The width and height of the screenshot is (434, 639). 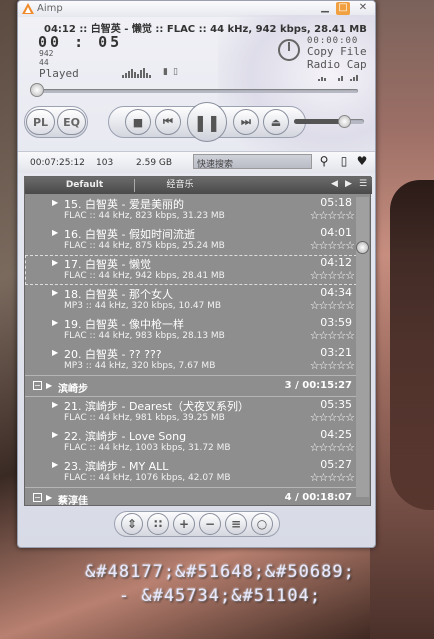 What do you see at coordinates (322, 77) in the screenshot?
I see `repeat-icon` at bounding box center [322, 77].